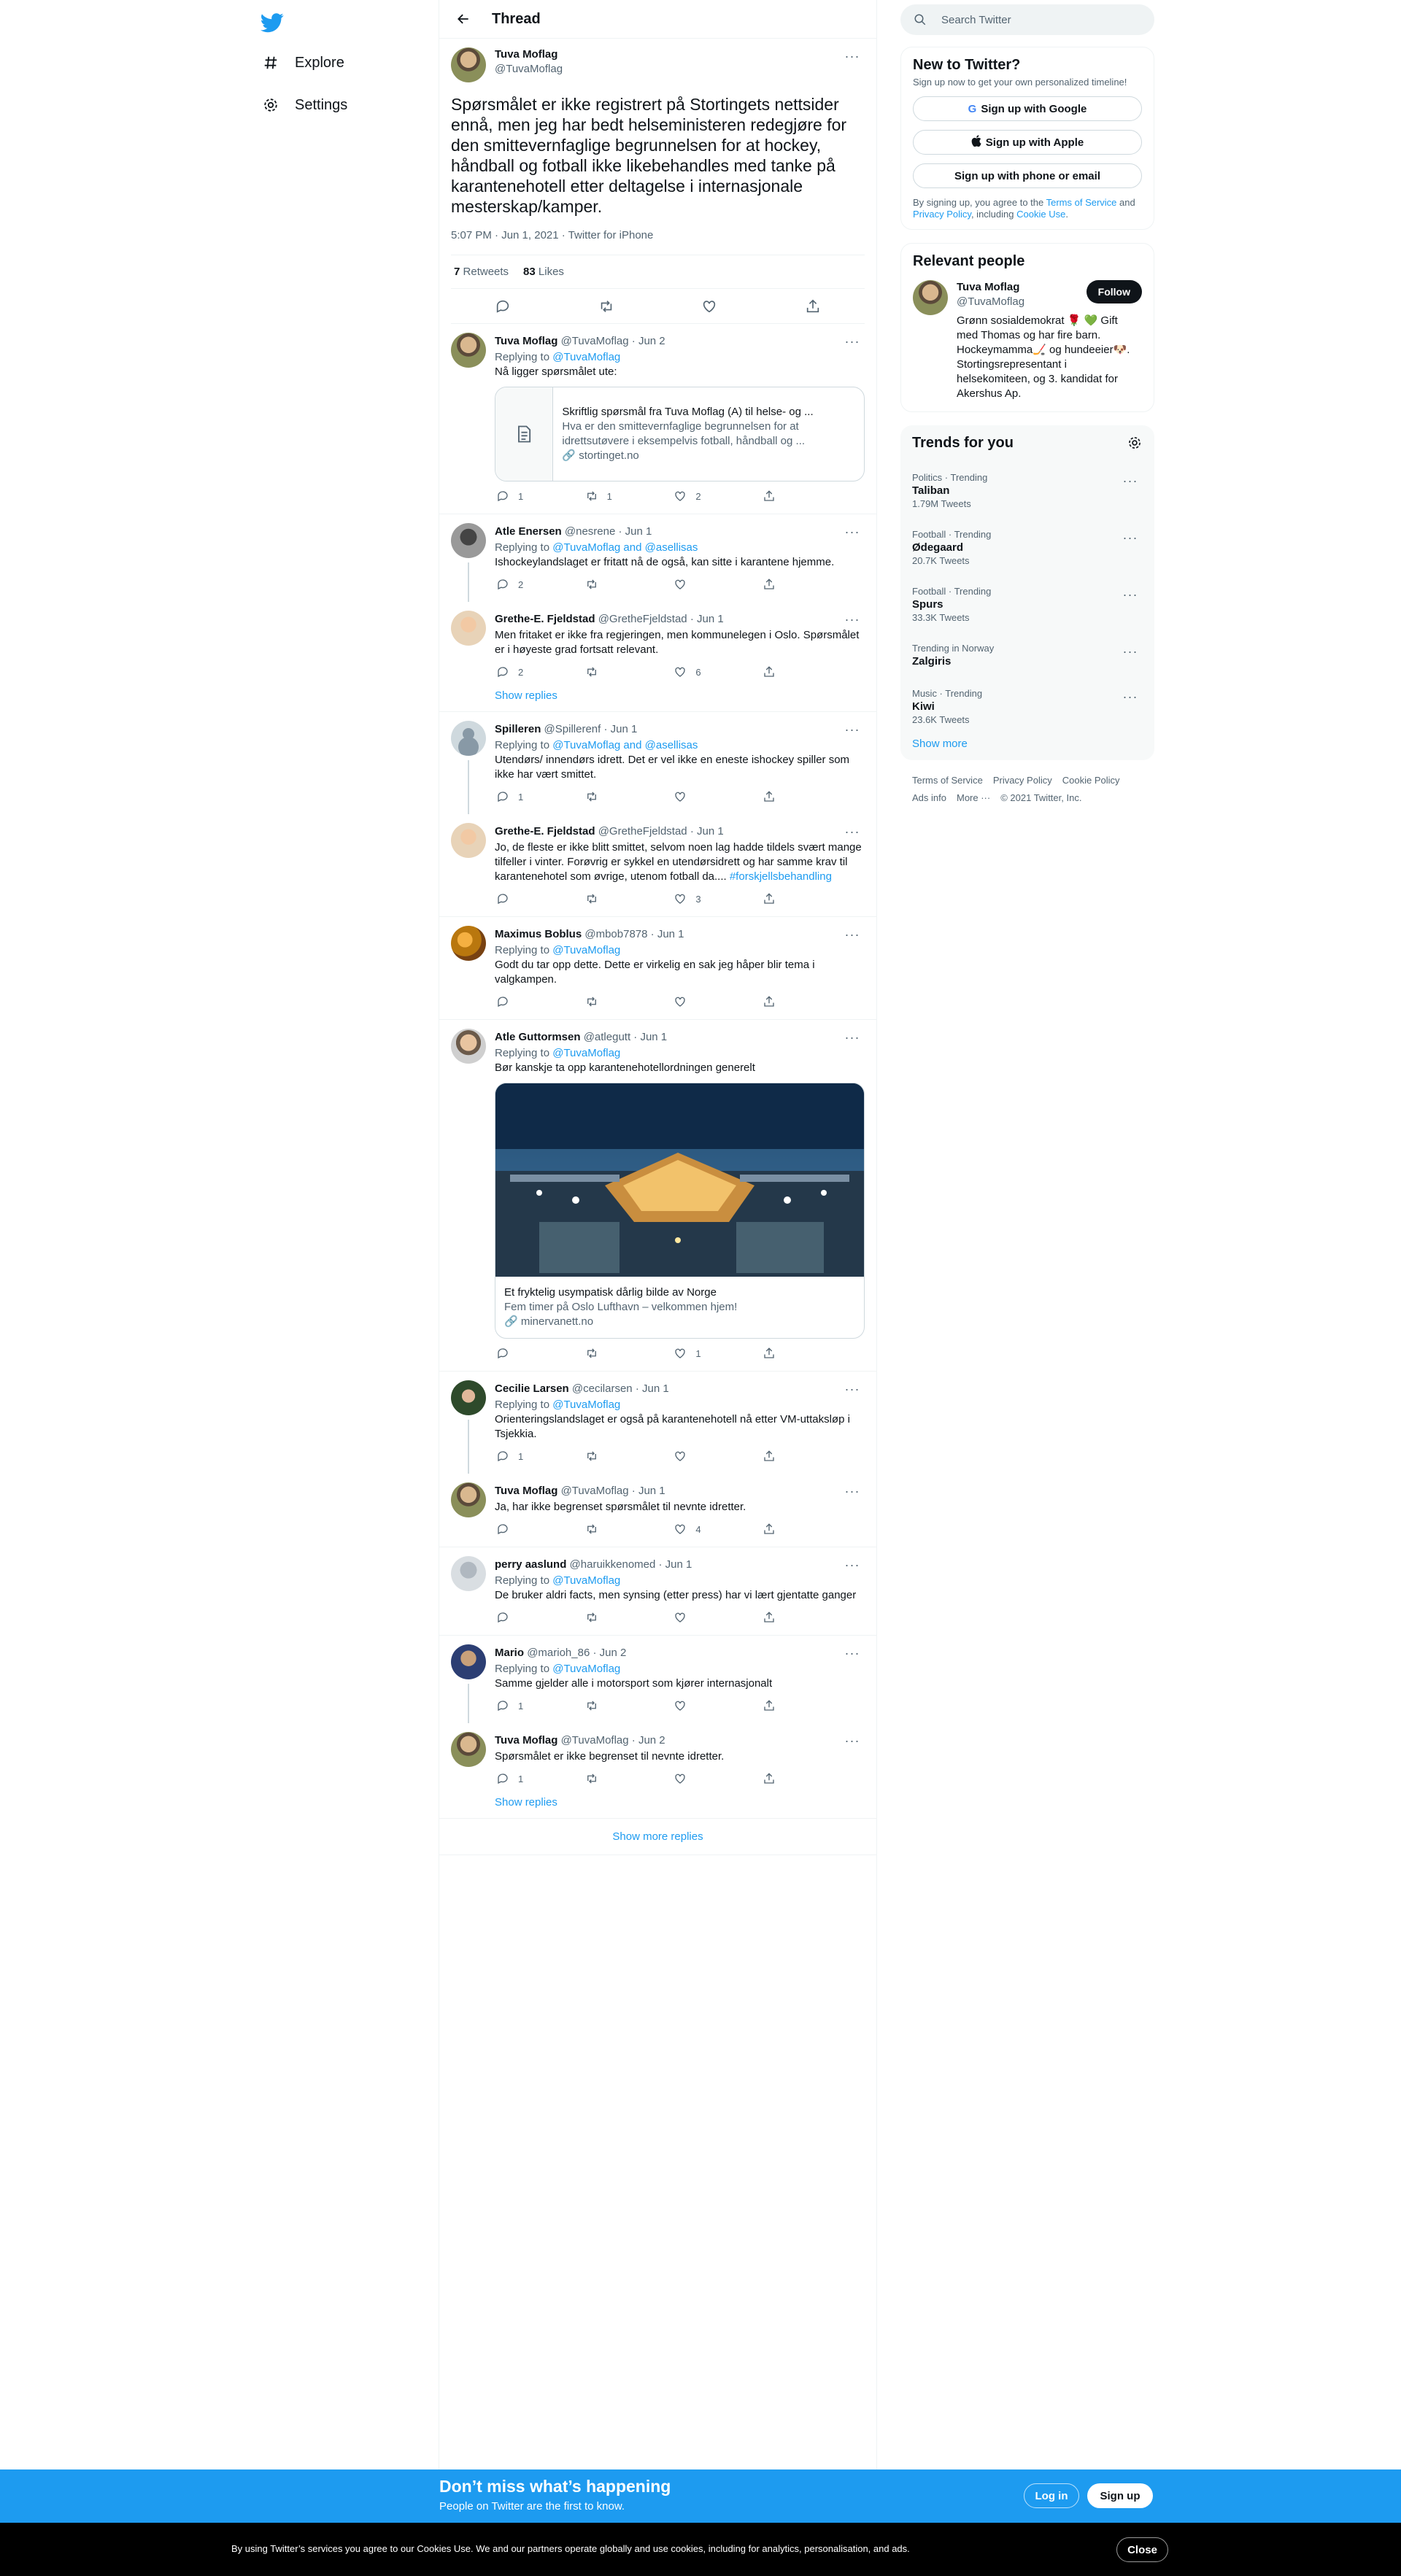 The height and width of the screenshot is (2576, 1401). Describe the element at coordinates (667, 54) in the screenshot. I see `author-name: Tuva Moflag` at that location.